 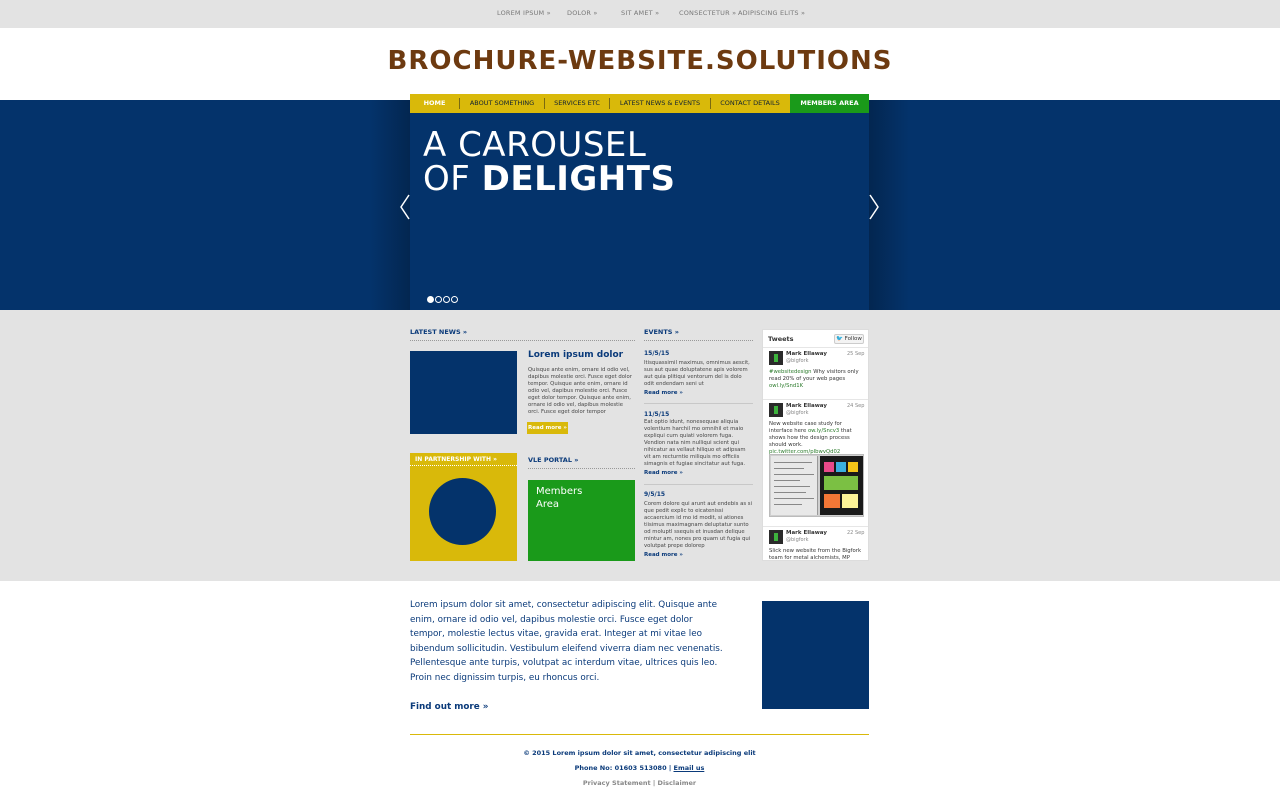 I want to click on tweet-media-screenshot-left, so click(x=794, y=485).